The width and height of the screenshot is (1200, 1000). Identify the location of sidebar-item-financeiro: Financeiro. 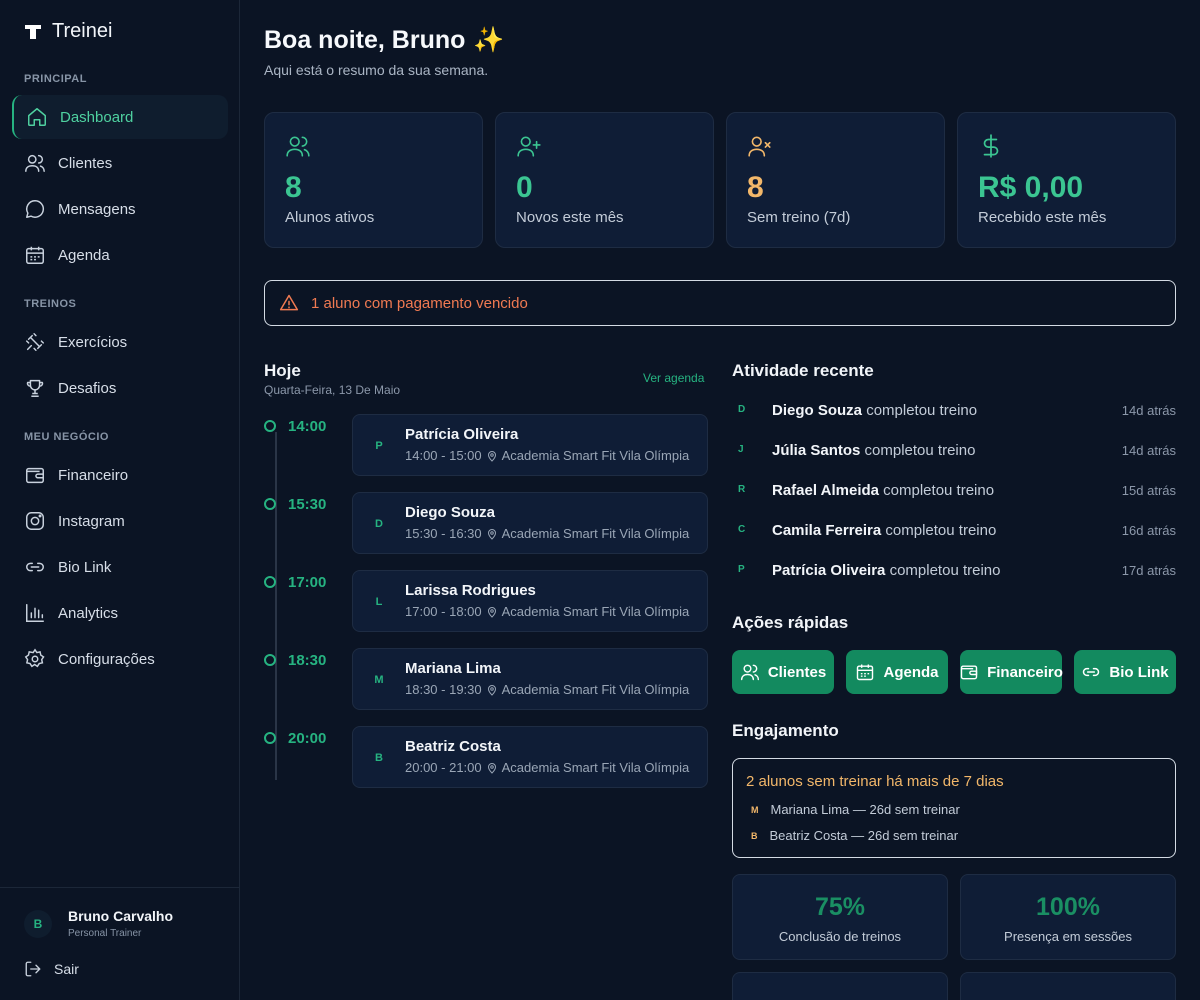
(120, 475).